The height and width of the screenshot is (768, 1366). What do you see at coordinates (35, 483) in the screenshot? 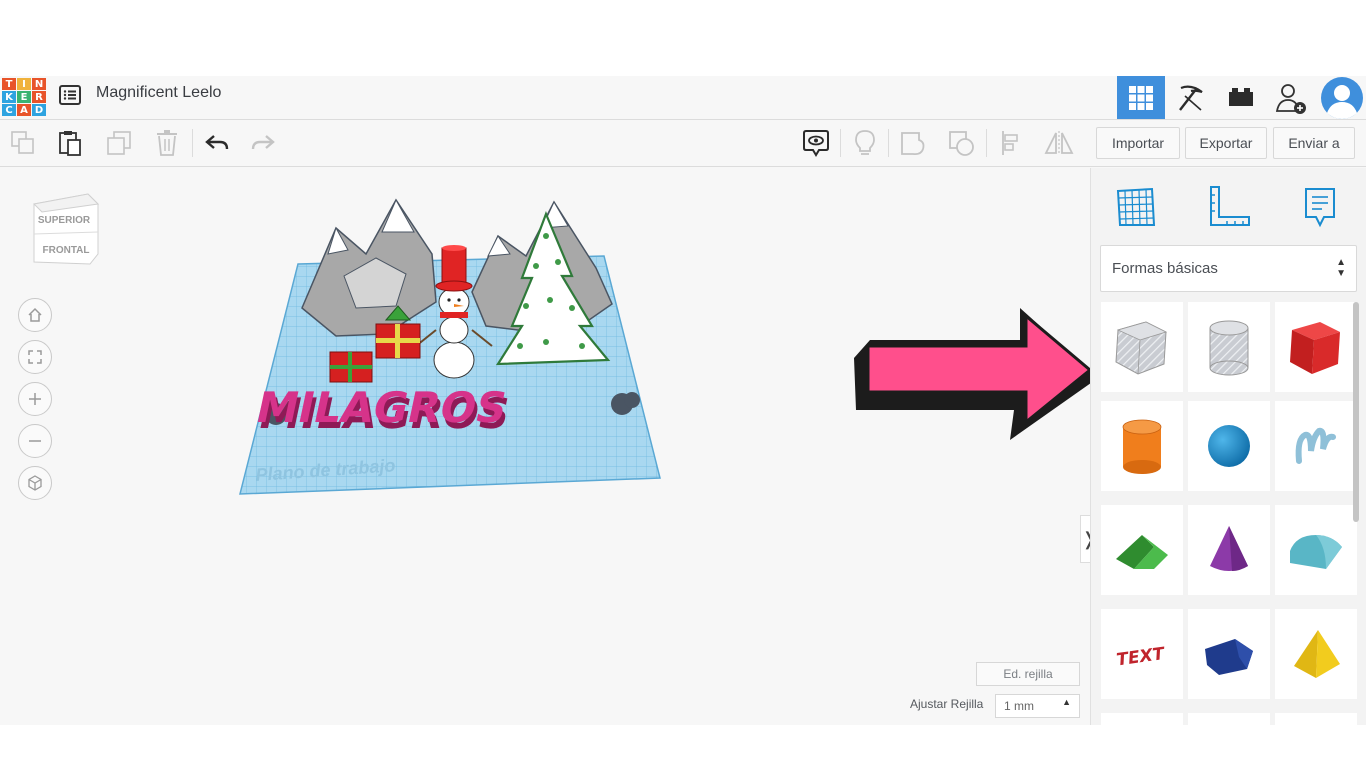
I see `perspective-button` at bounding box center [35, 483].